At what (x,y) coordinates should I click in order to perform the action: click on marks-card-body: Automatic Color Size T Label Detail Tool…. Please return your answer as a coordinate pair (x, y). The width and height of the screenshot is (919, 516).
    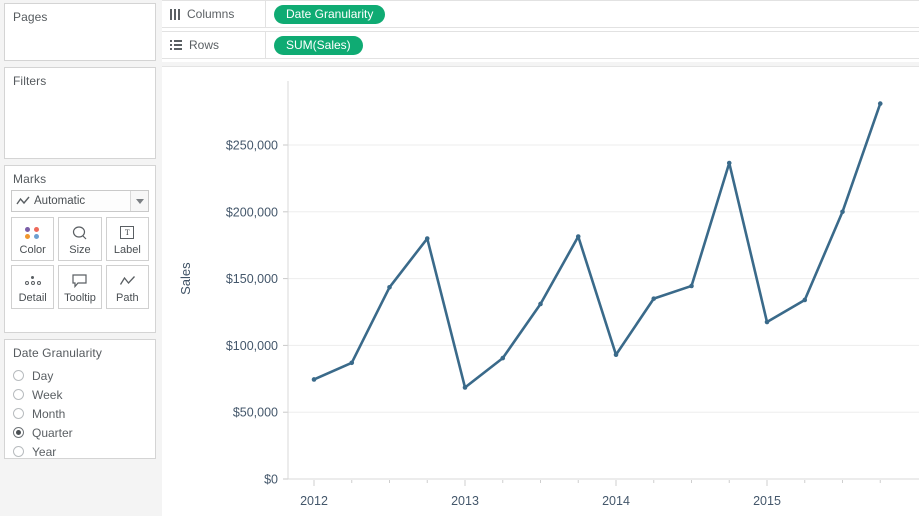
    Looking at the image, I should click on (80, 252).